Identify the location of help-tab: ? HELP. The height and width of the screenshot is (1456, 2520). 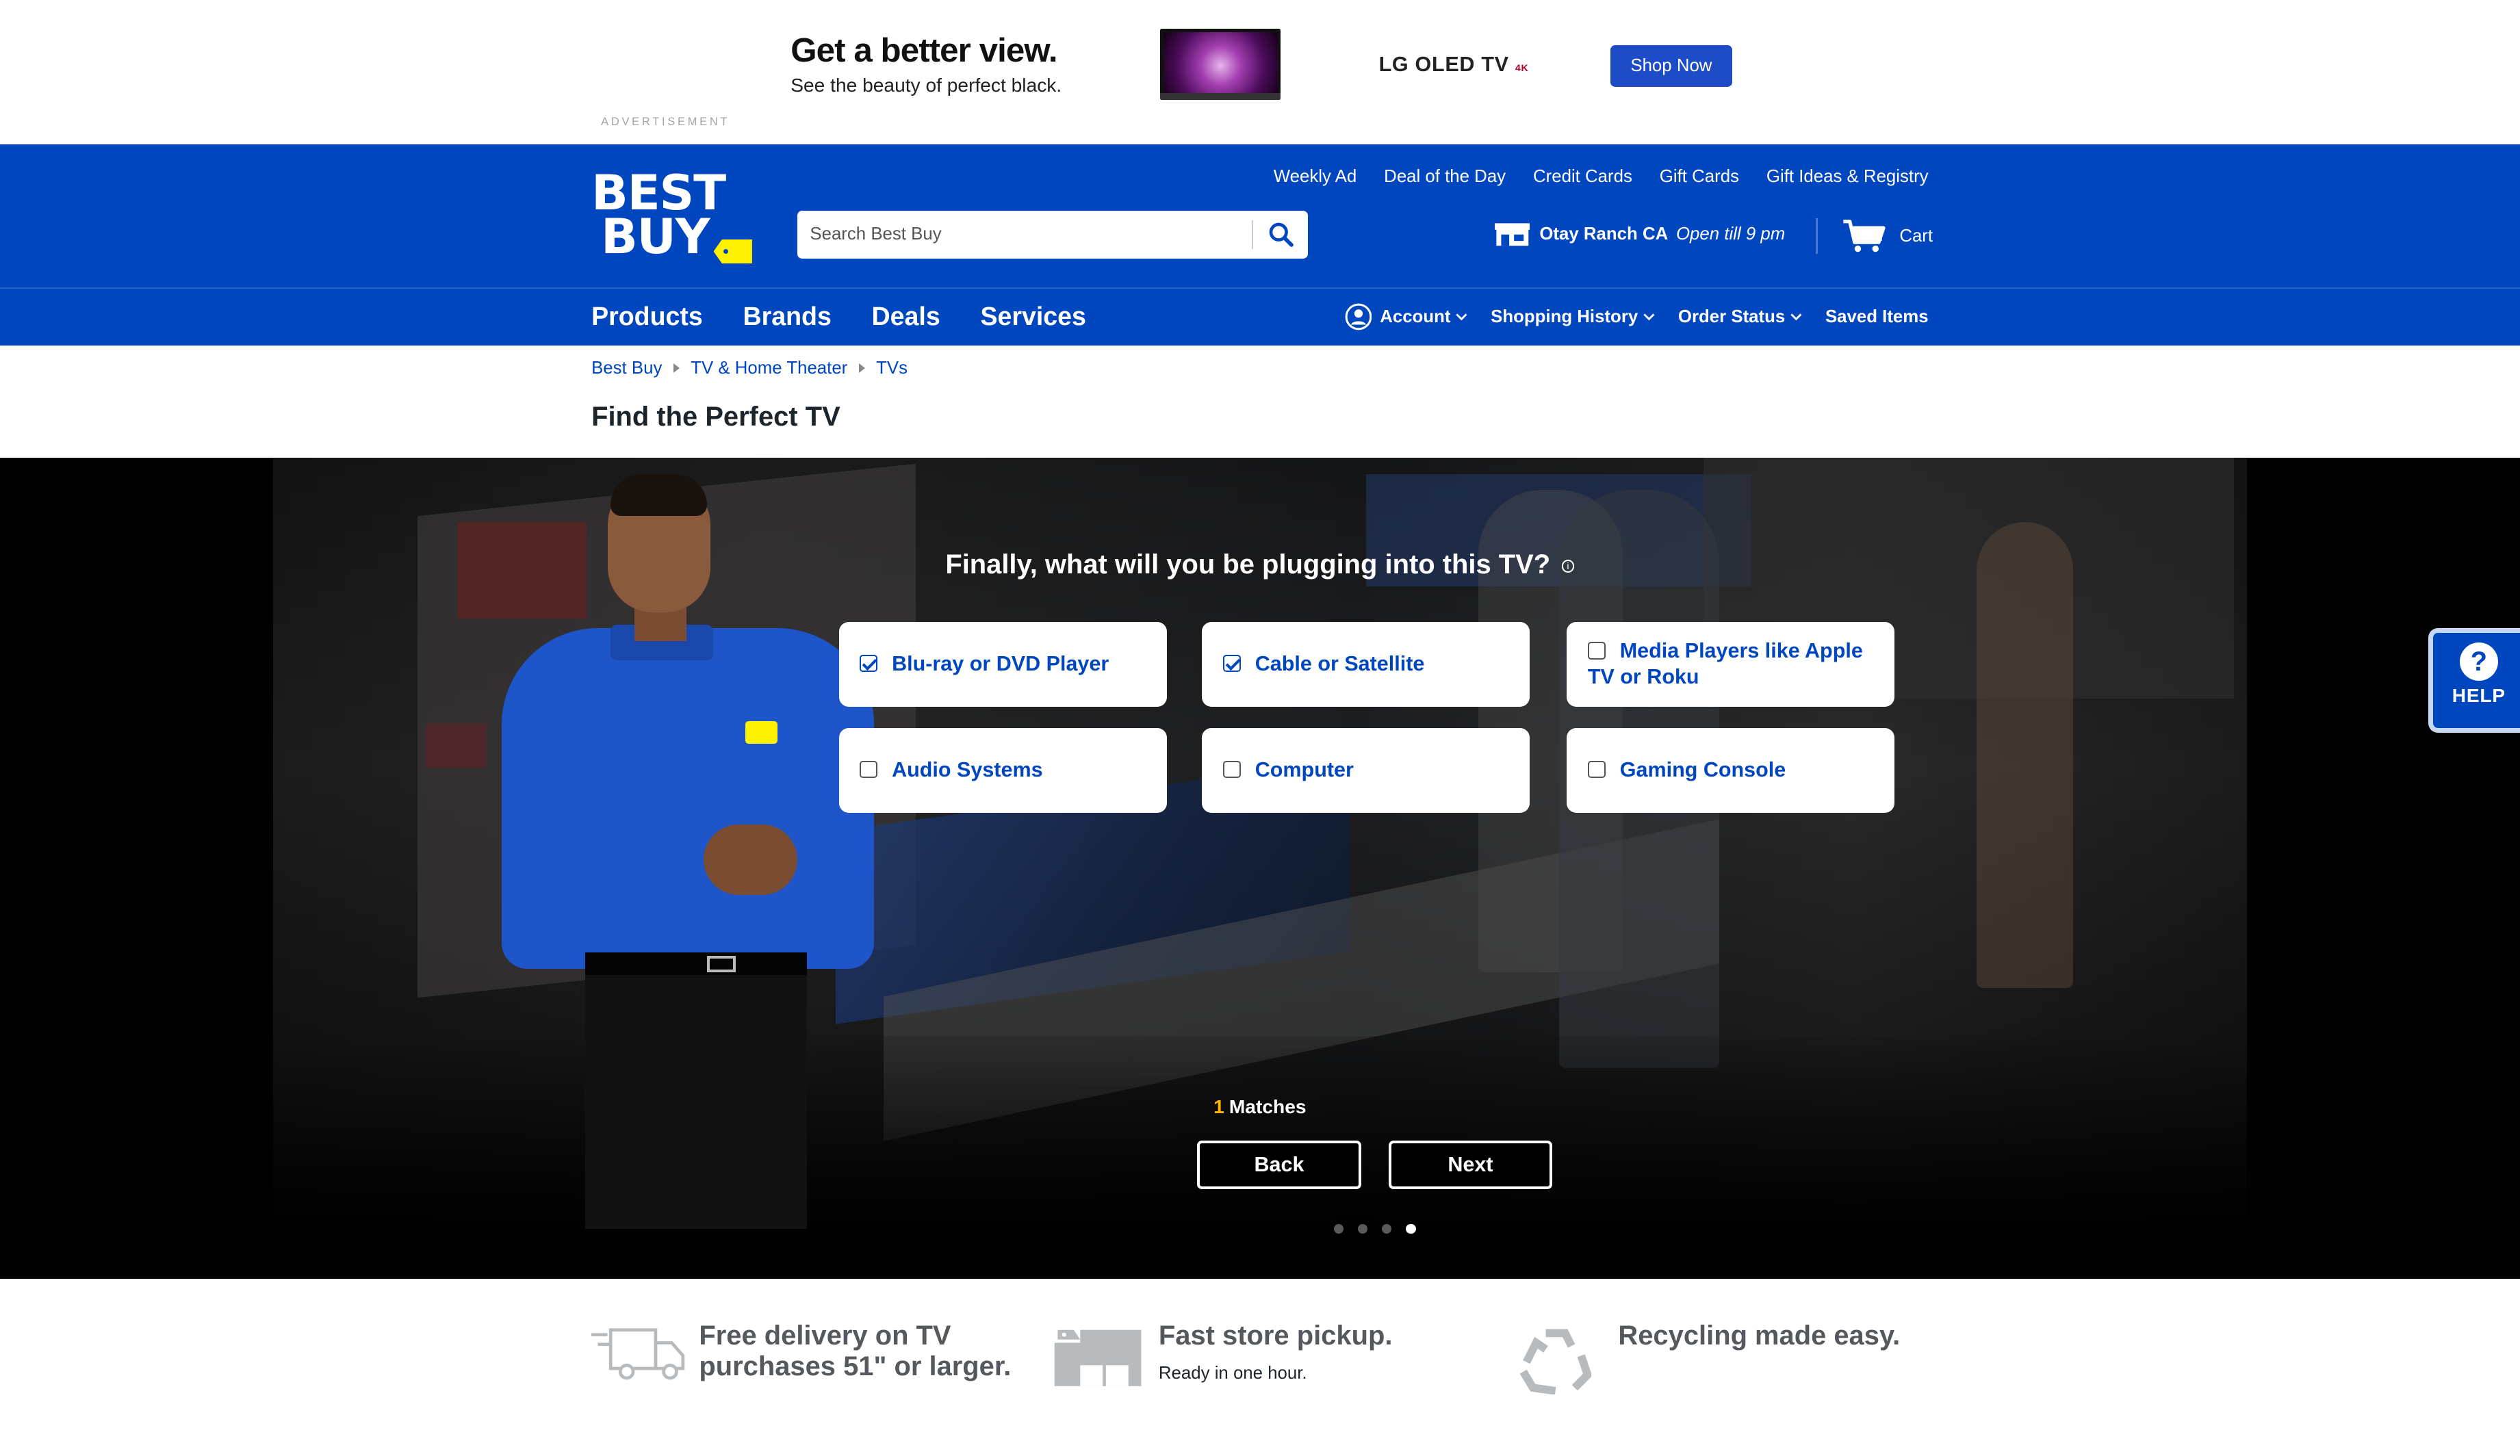
(2474, 680).